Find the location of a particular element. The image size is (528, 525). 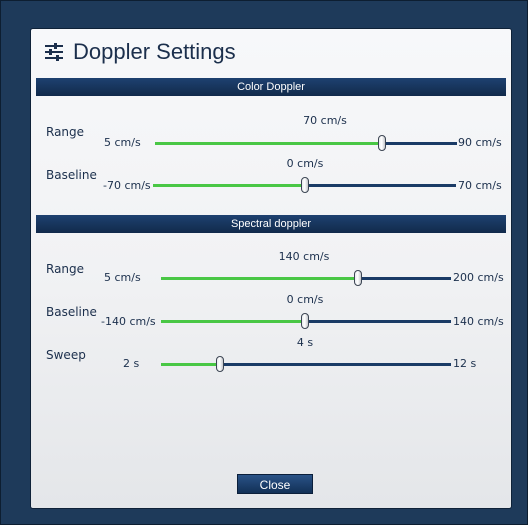

spectral-baseline-track-empty is located at coordinates (378, 321).